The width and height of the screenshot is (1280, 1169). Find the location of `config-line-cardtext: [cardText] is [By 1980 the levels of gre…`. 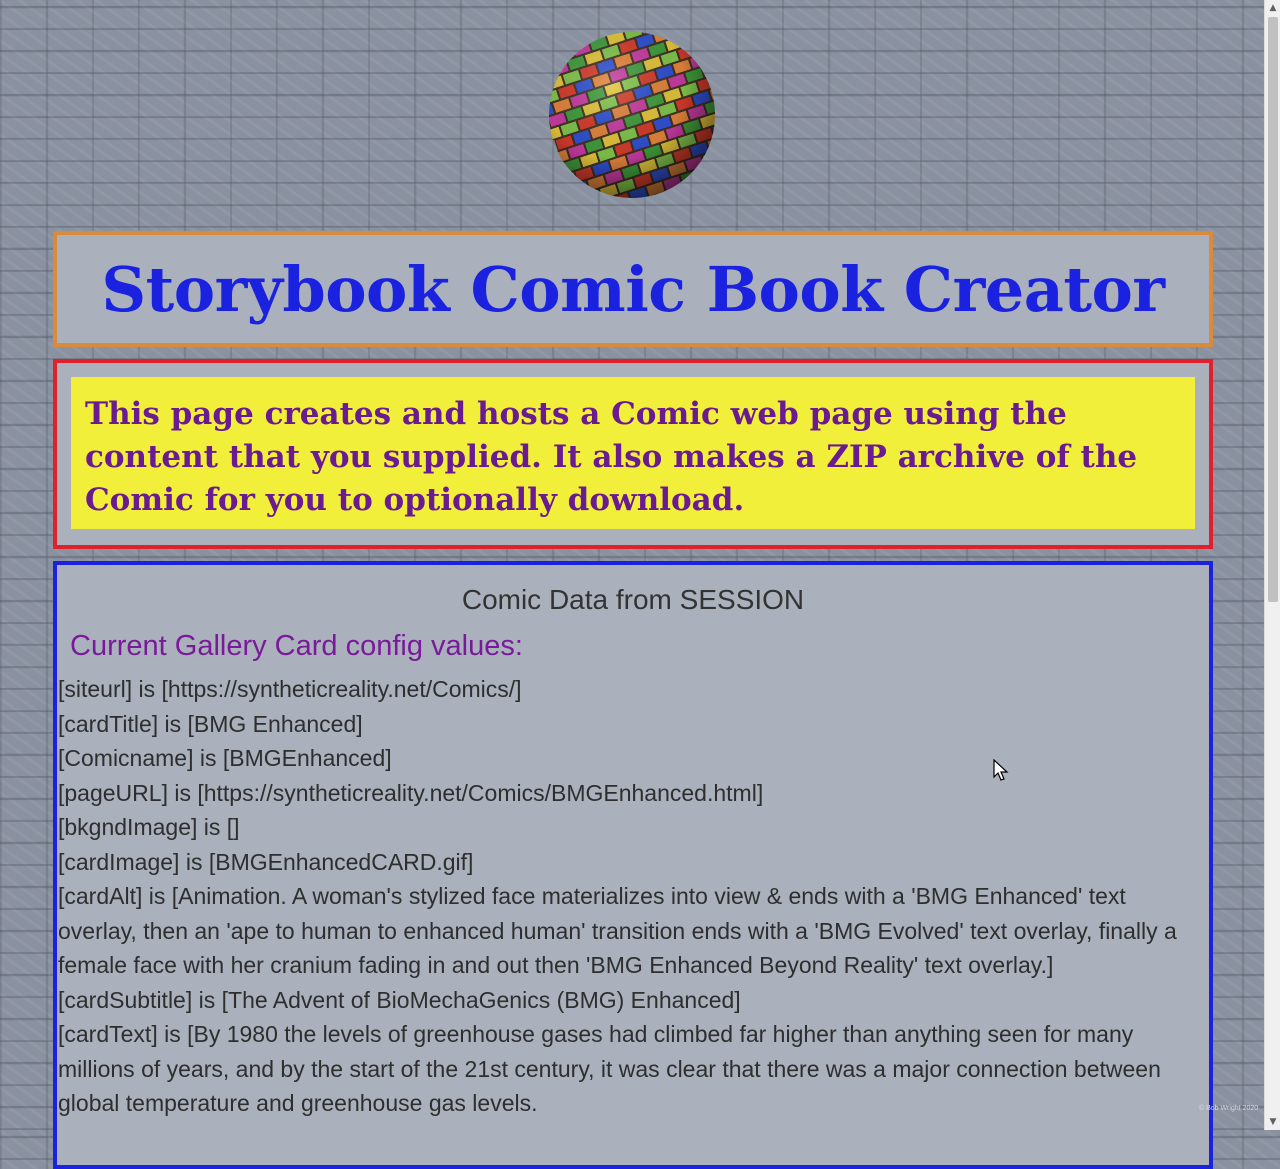

config-line-cardtext: [cardText] is [By 1980 the levels of gre… is located at coordinates (609, 1068).